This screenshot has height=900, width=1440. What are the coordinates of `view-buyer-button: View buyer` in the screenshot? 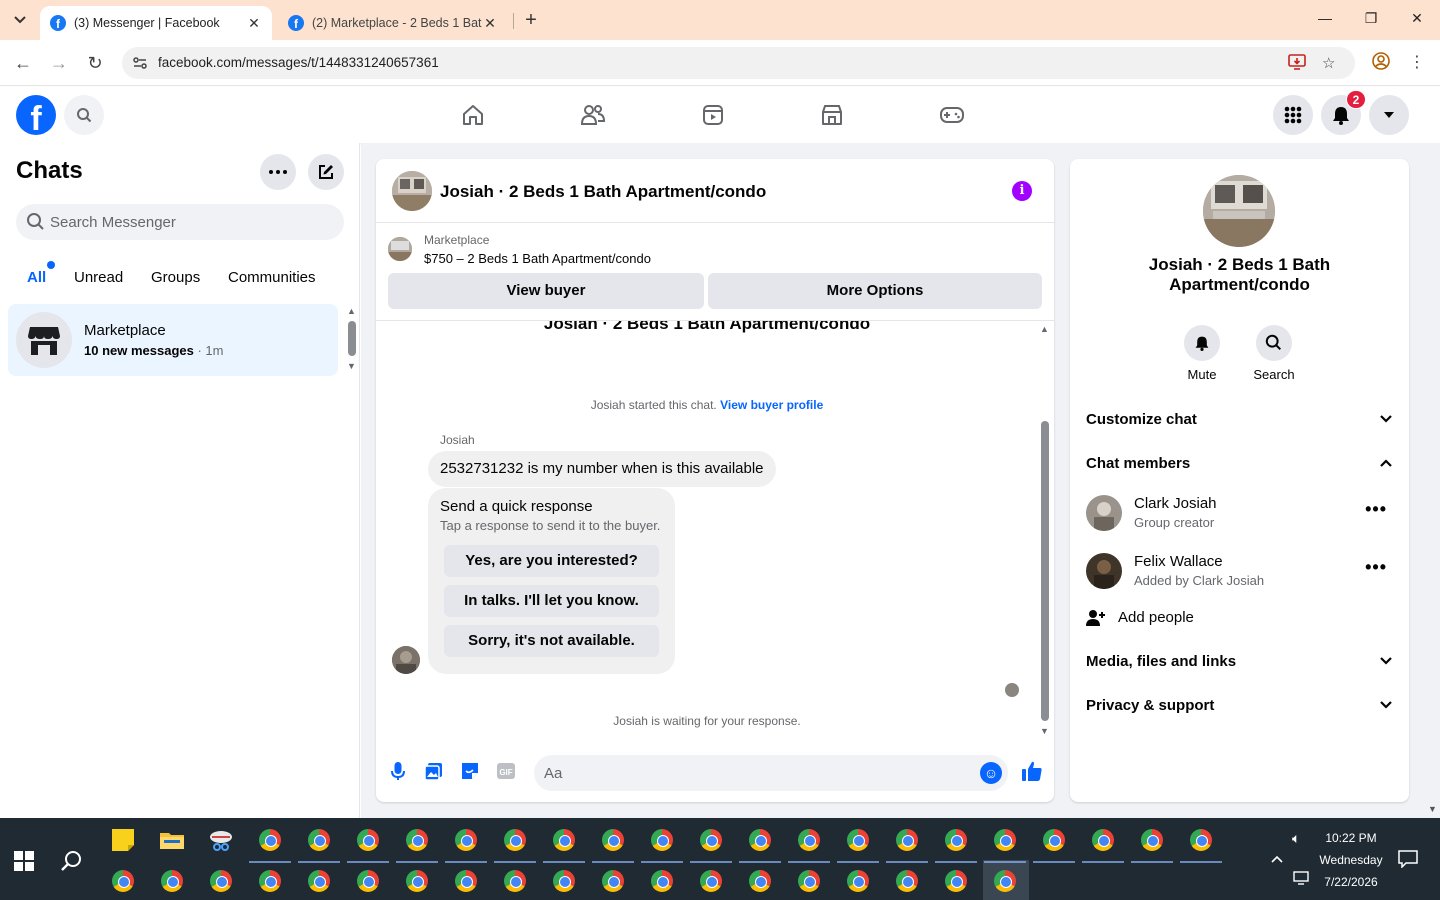 It's located at (546, 291).